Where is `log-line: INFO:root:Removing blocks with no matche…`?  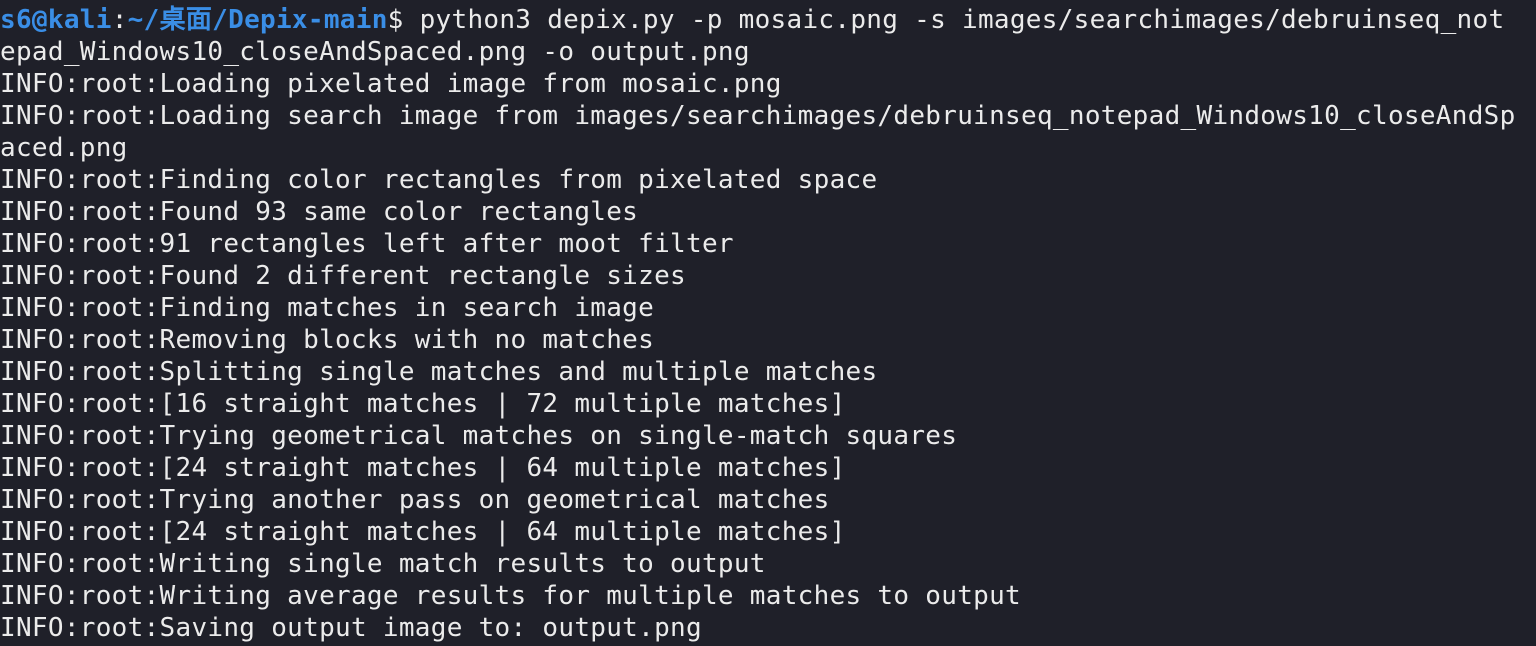
log-line: INFO:root:Removing blocks with no matche… is located at coordinates (327, 340).